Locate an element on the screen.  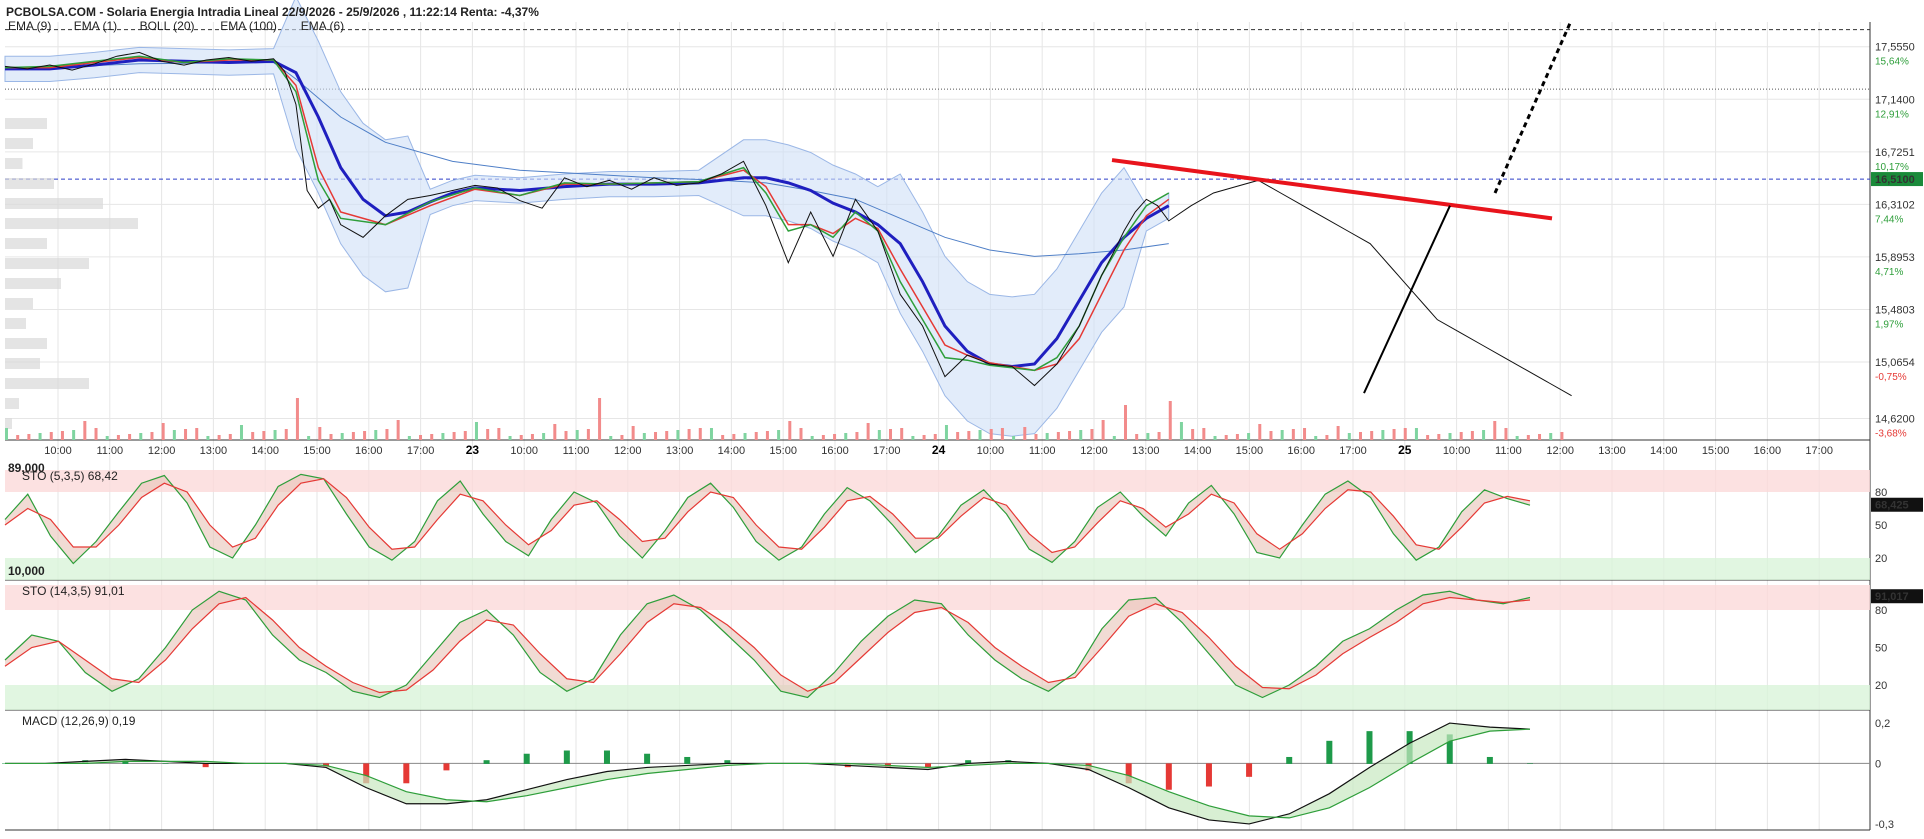
legend-boll--20-: BOLL (20) is located at coordinates (167, 26).